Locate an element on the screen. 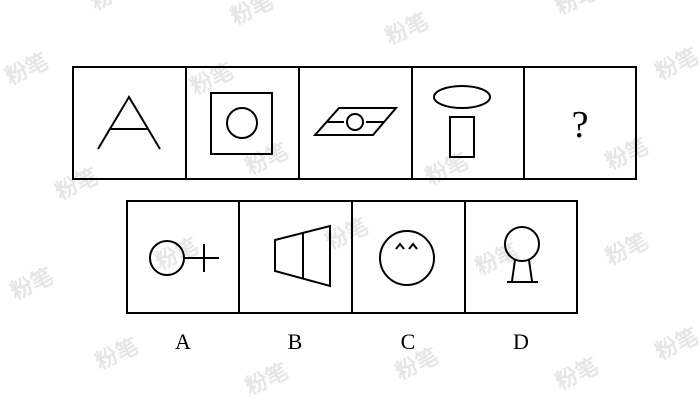  circle-in-square-icon is located at coordinates (241, 123).